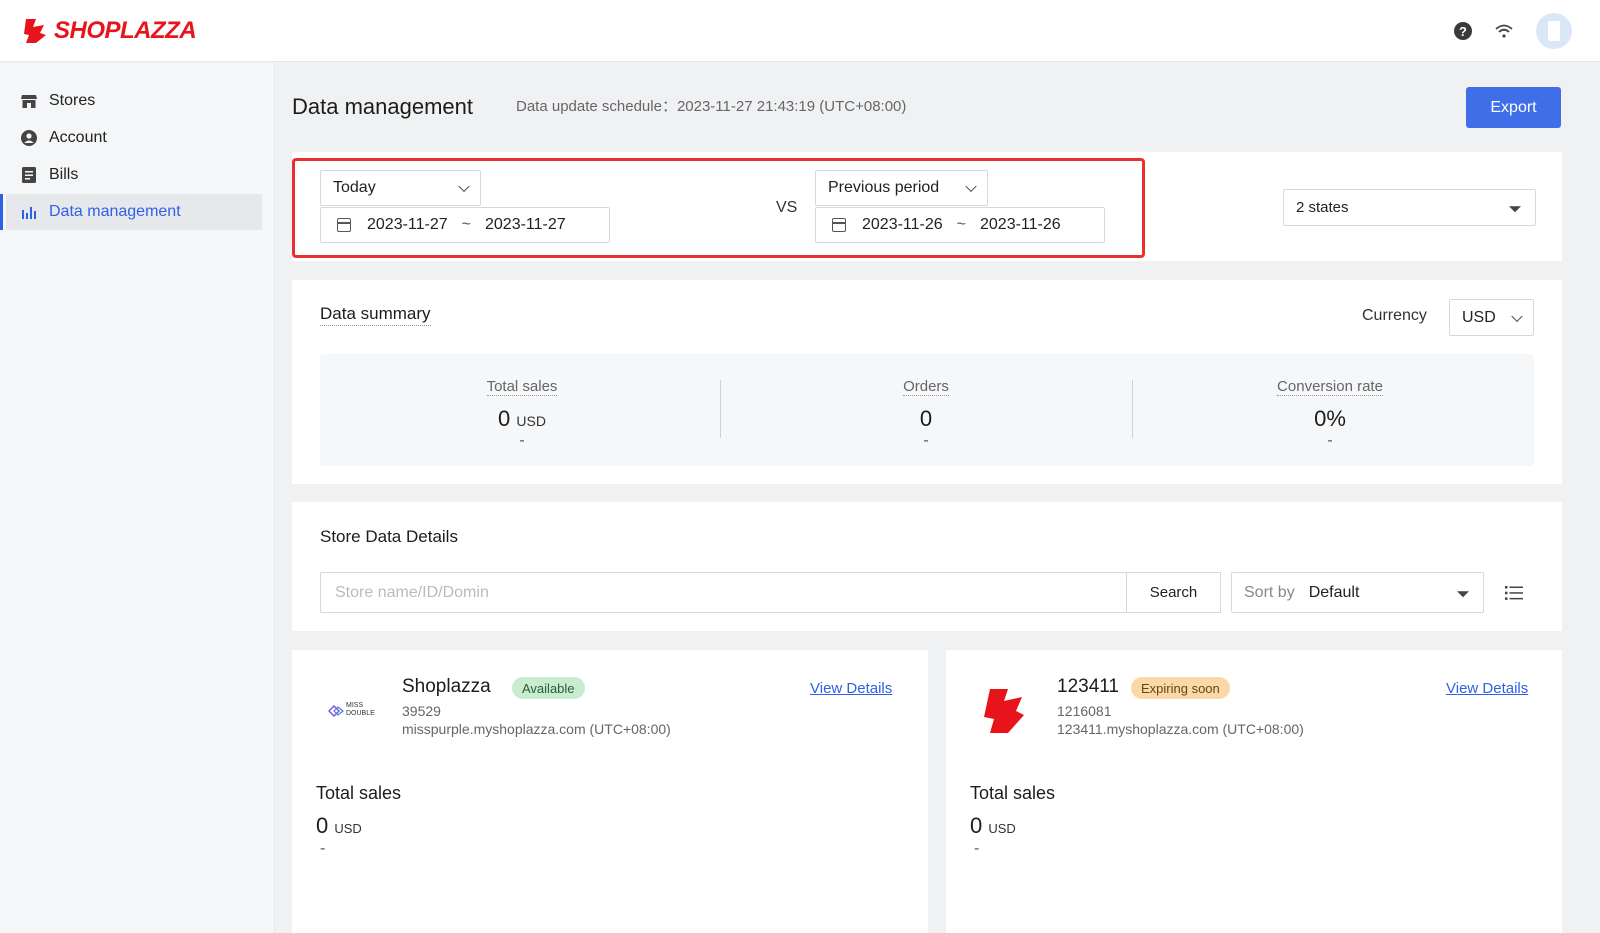 The width and height of the screenshot is (1600, 933). I want to click on store-data-details-title: Store Data Details, so click(389, 536).